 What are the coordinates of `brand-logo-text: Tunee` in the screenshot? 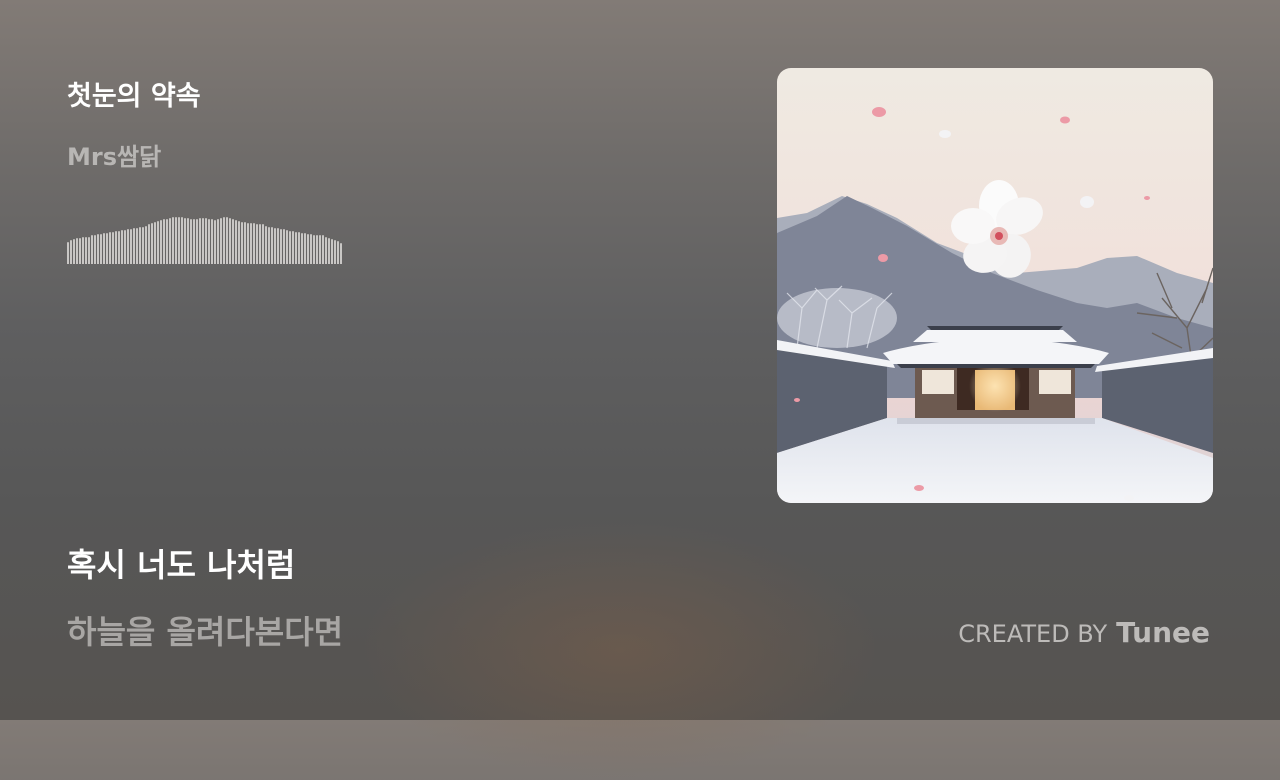 It's located at (1163, 632).